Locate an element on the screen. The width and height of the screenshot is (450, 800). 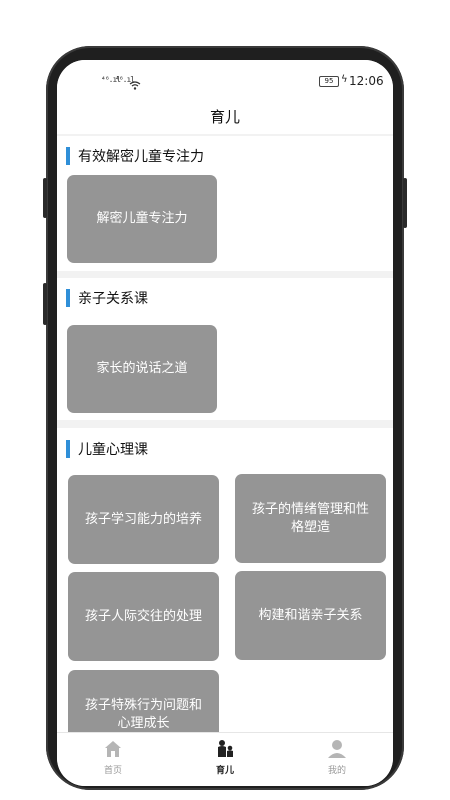
course-card: 孩子学习能力的培养 is located at coordinates (143, 519).